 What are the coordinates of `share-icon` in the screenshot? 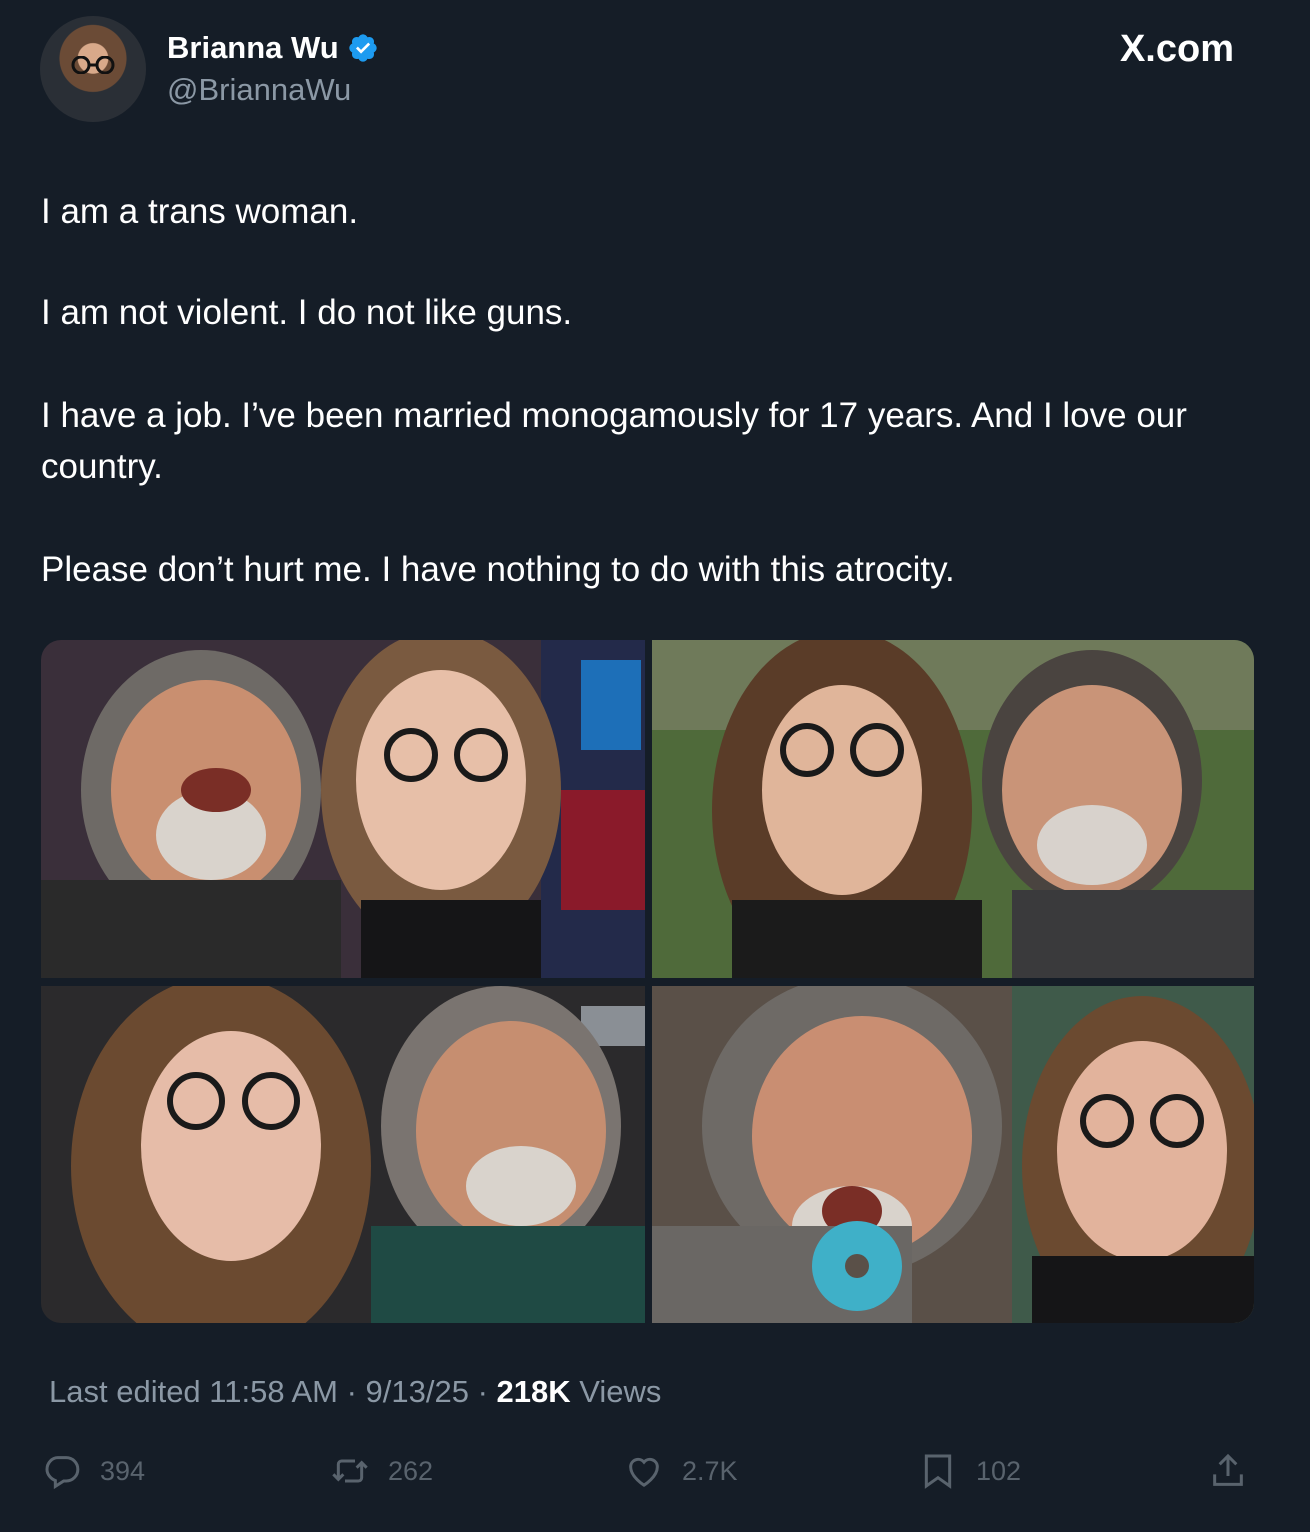 It's located at (1228, 1469).